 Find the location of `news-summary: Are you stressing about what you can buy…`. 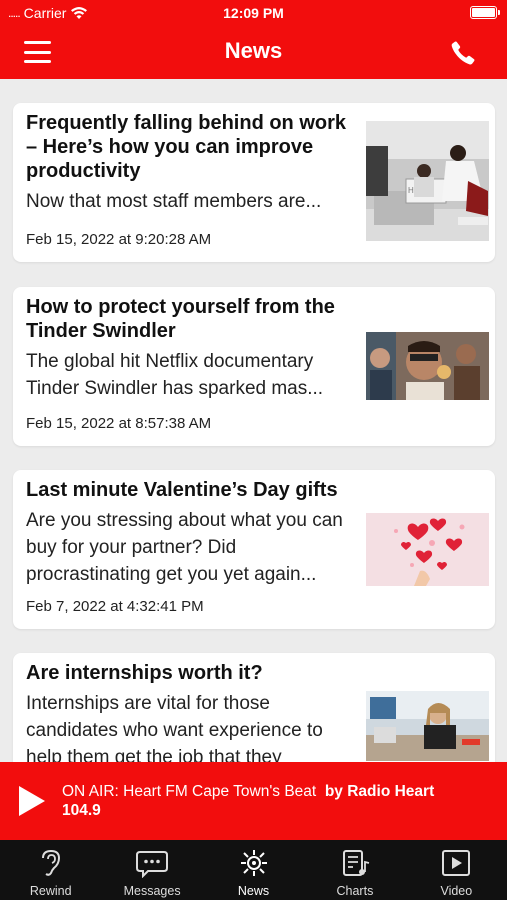

news-summary: Are you stressing about what you can buy… is located at coordinates (184, 547).